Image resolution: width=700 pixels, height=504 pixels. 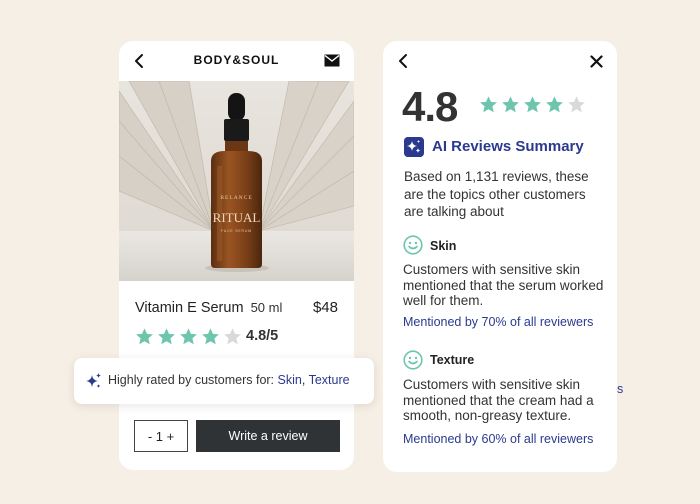 I want to click on bottle-label: RITUAL, so click(x=237, y=217).